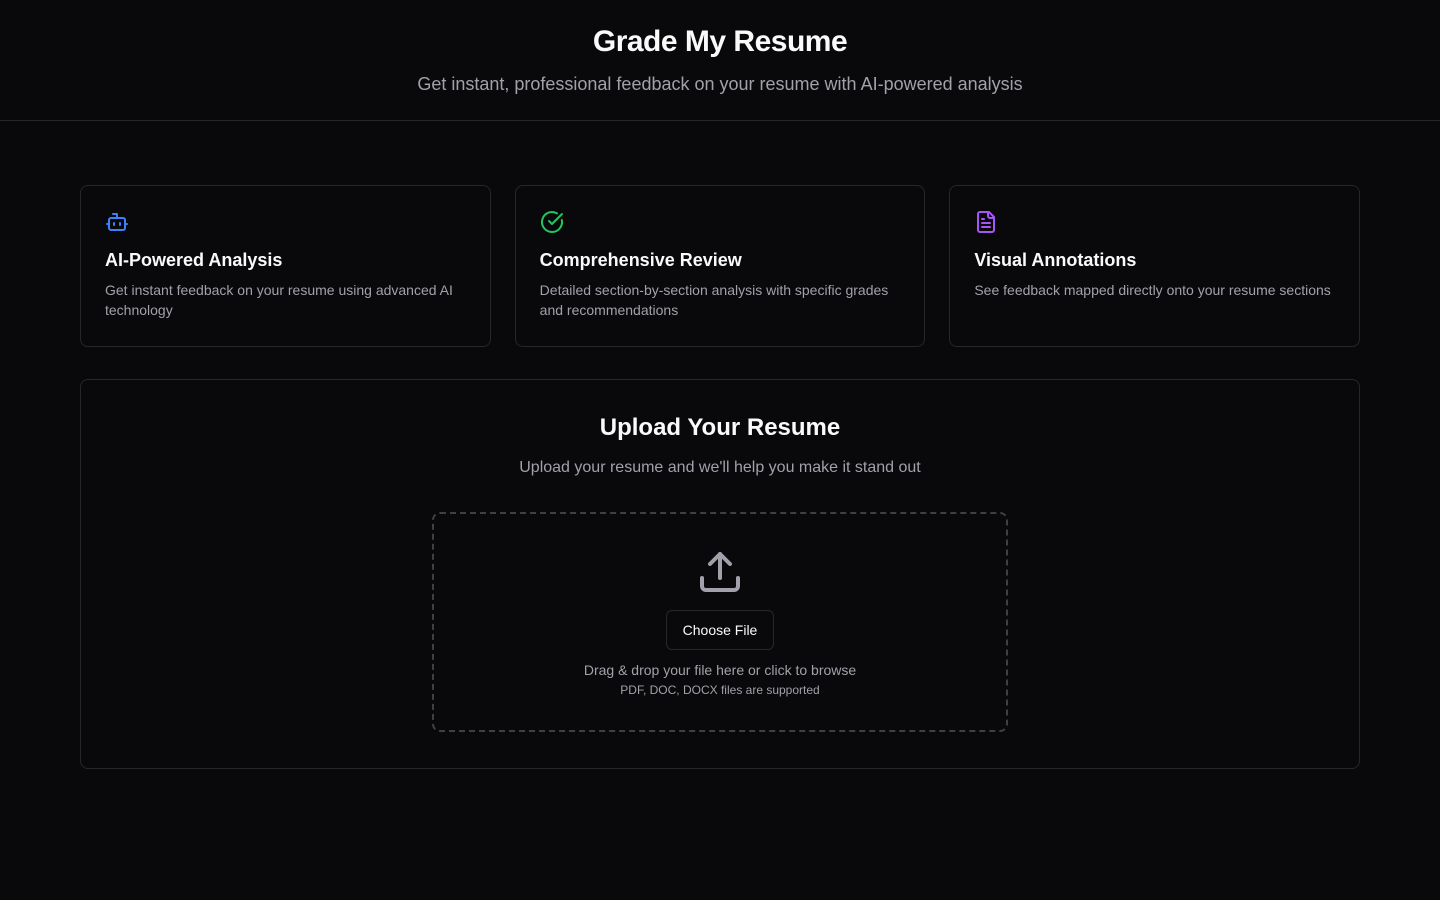  I want to click on bot-icon, so click(117, 222).